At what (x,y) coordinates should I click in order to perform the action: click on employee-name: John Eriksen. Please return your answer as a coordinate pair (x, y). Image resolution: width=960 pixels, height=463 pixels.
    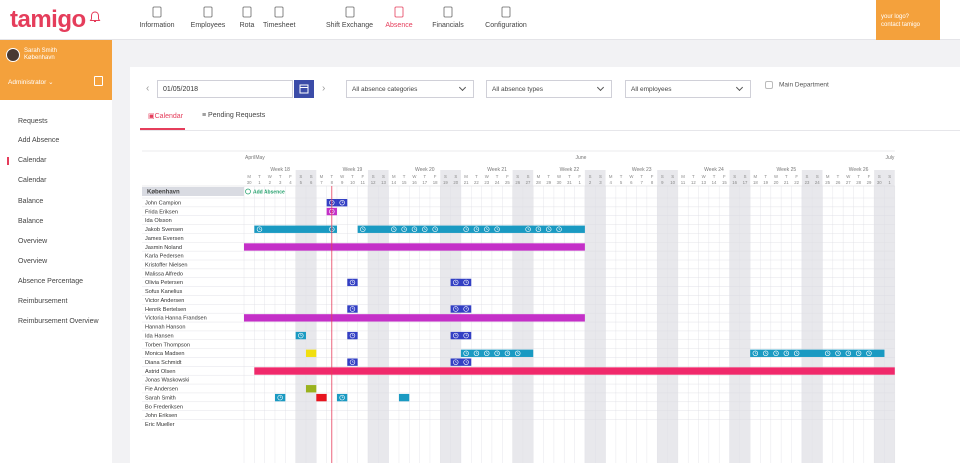
    Looking at the image, I should click on (161, 416).